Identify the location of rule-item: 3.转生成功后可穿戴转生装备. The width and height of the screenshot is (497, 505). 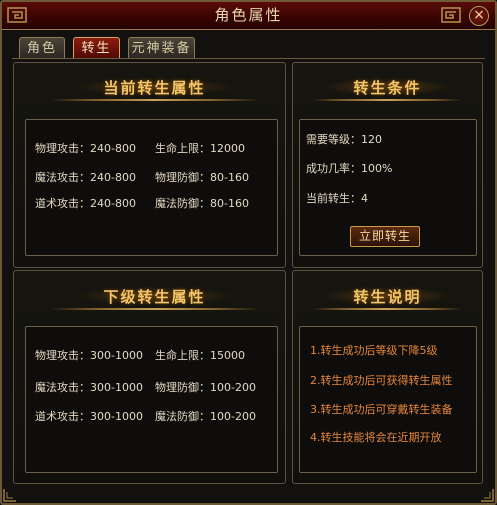
(381, 409).